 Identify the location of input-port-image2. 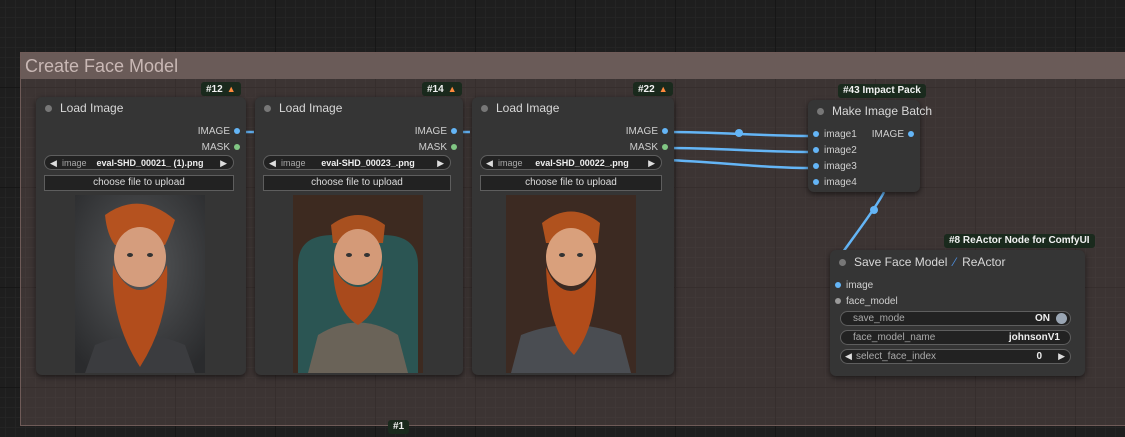
(816, 150).